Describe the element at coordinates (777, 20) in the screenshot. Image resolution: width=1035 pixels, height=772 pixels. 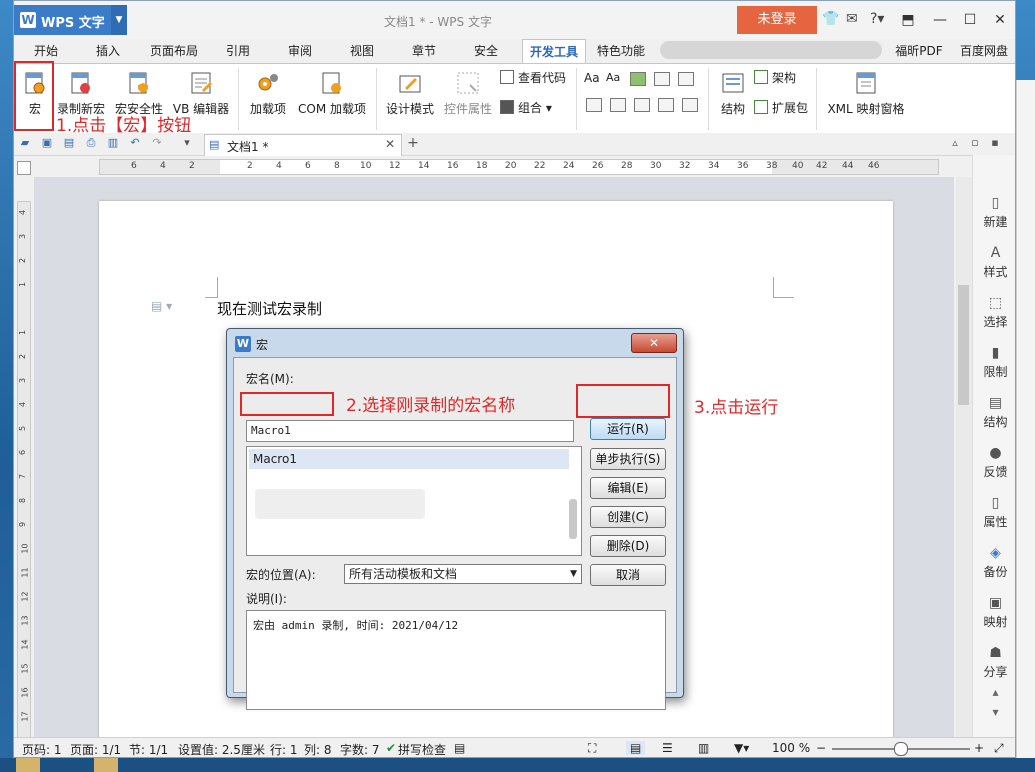
I see `login-button: 未登录` at that location.